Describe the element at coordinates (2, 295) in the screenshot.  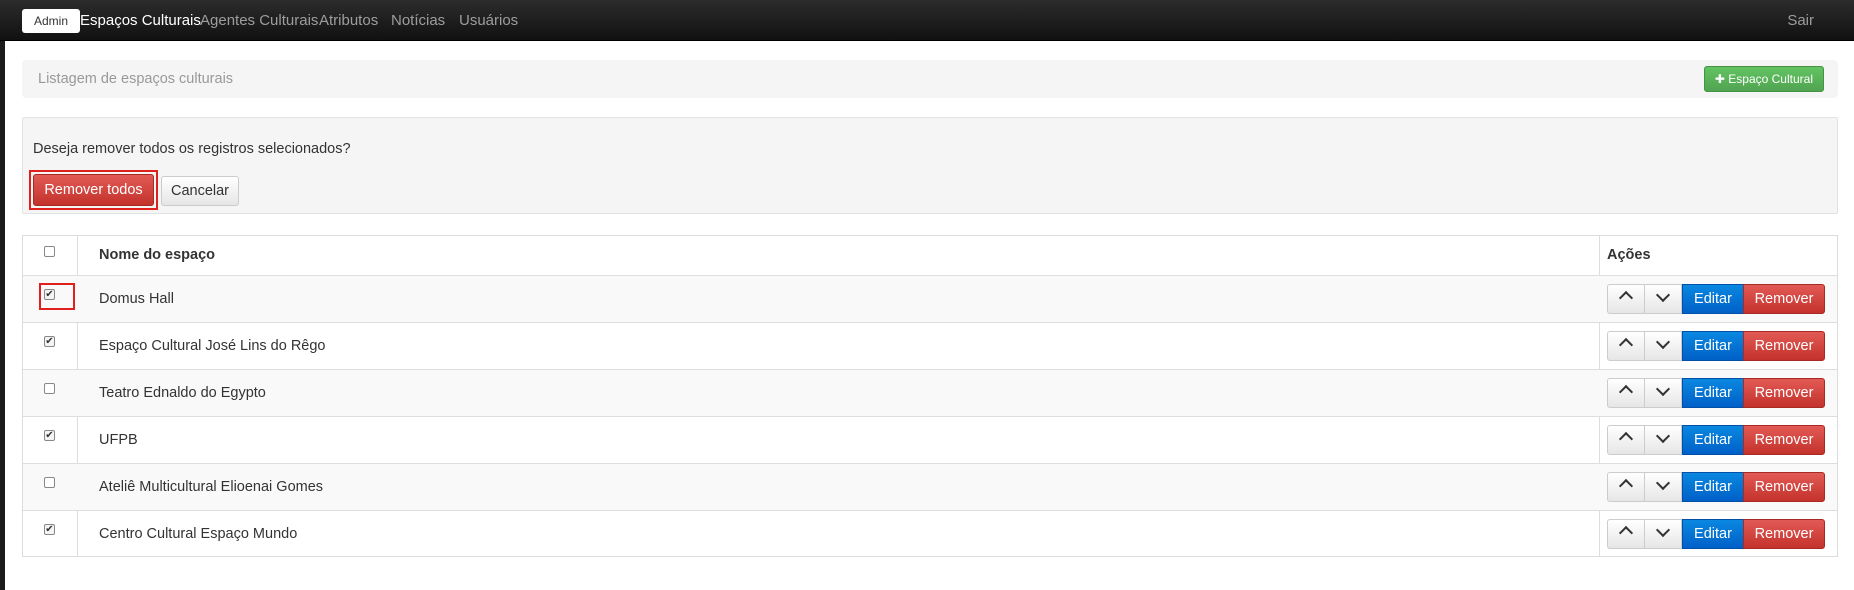
I see `window-edge` at that location.